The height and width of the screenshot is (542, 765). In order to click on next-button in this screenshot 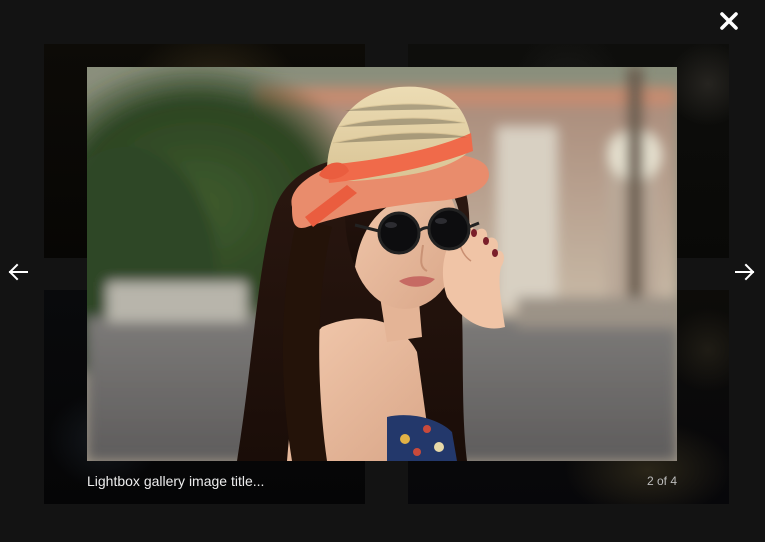, I will do `click(745, 272)`.